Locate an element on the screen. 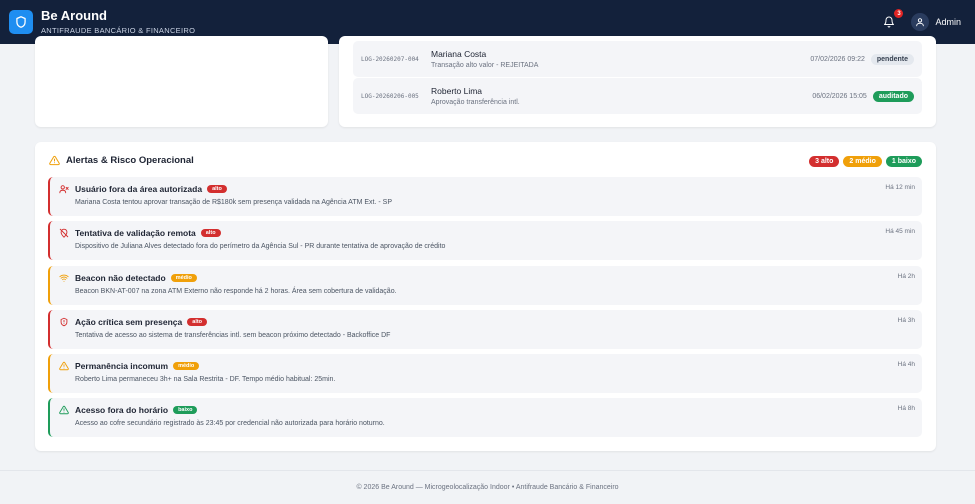 The image size is (975, 504). log-id: LOG-20260207-004 is located at coordinates (390, 59).